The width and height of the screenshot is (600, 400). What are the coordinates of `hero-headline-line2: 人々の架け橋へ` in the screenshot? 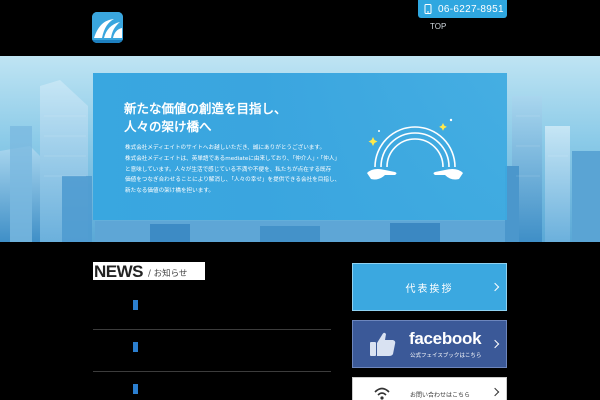 It's located at (168, 126).